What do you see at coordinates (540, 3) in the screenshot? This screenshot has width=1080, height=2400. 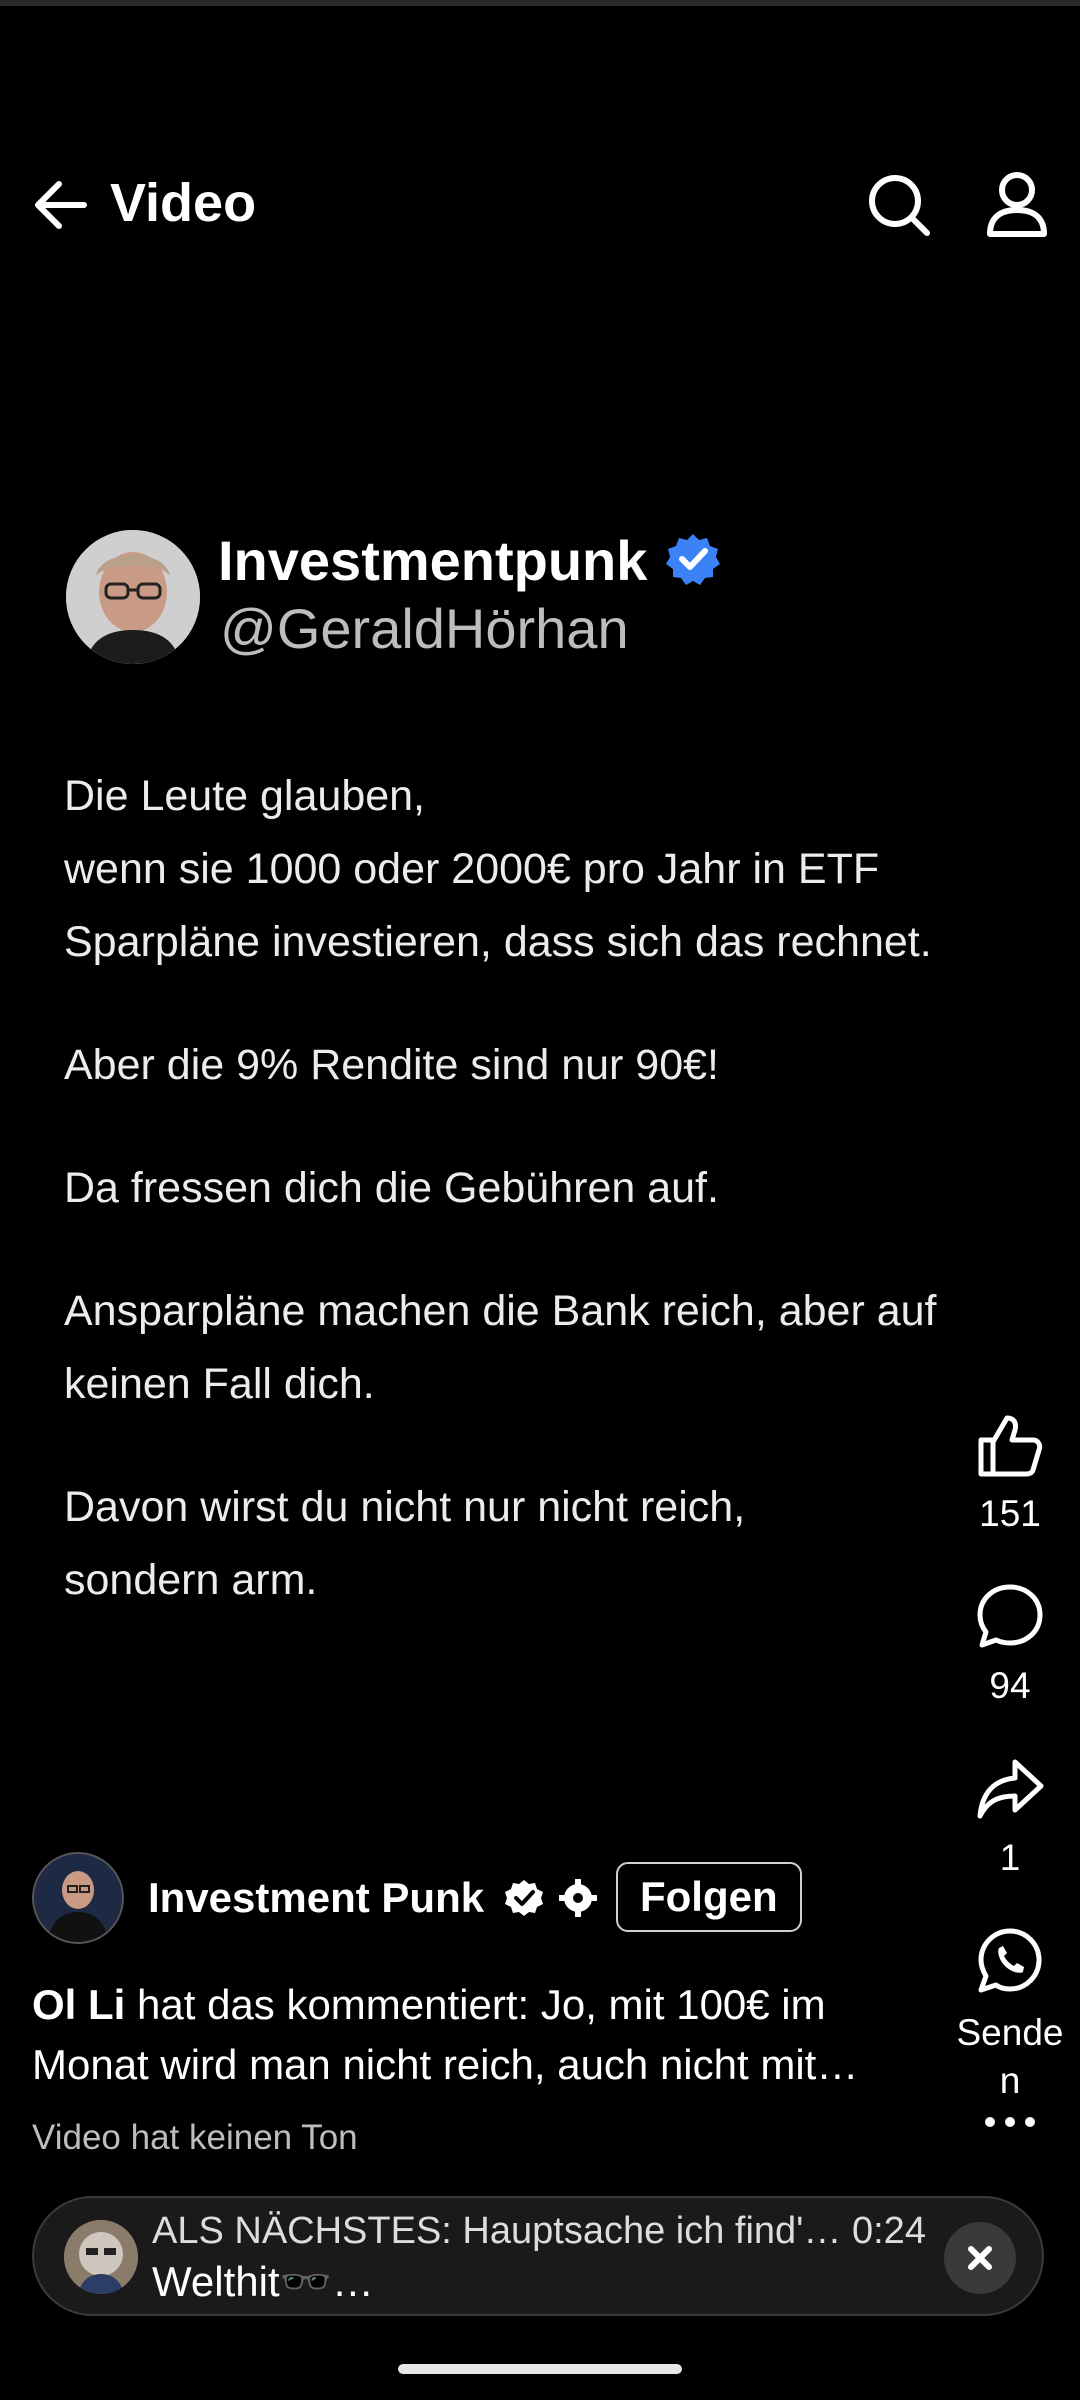 I see `status-bar-line` at bounding box center [540, 3].